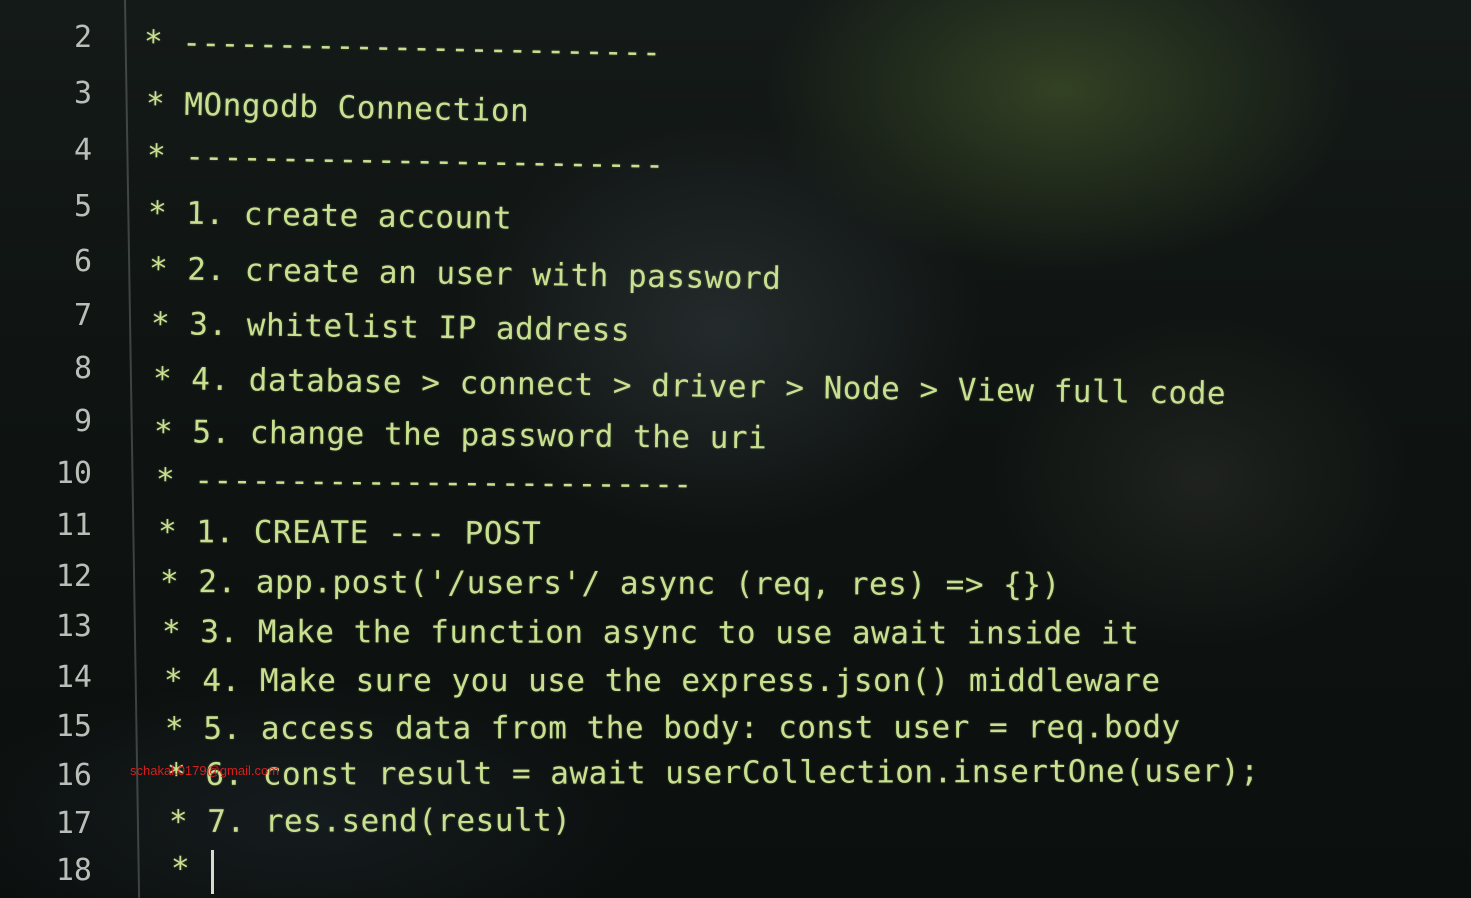 The image size is (1471, 898). Describe the element at coordinates (370, 821) in the screenshot. I see `code-line: * 7. res.send(result)` at that location.